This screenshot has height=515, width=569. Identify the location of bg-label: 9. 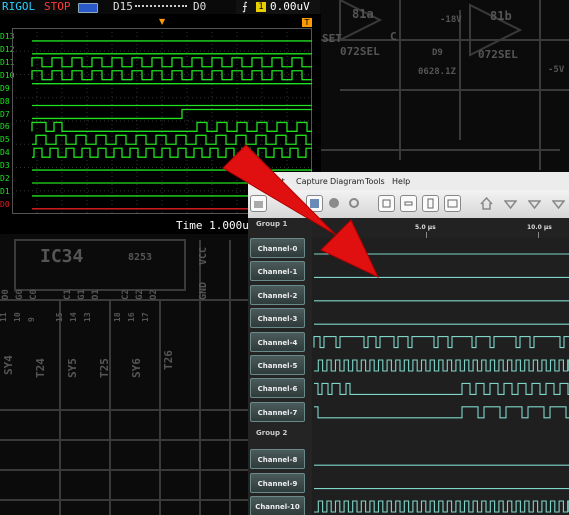
(31, 319).